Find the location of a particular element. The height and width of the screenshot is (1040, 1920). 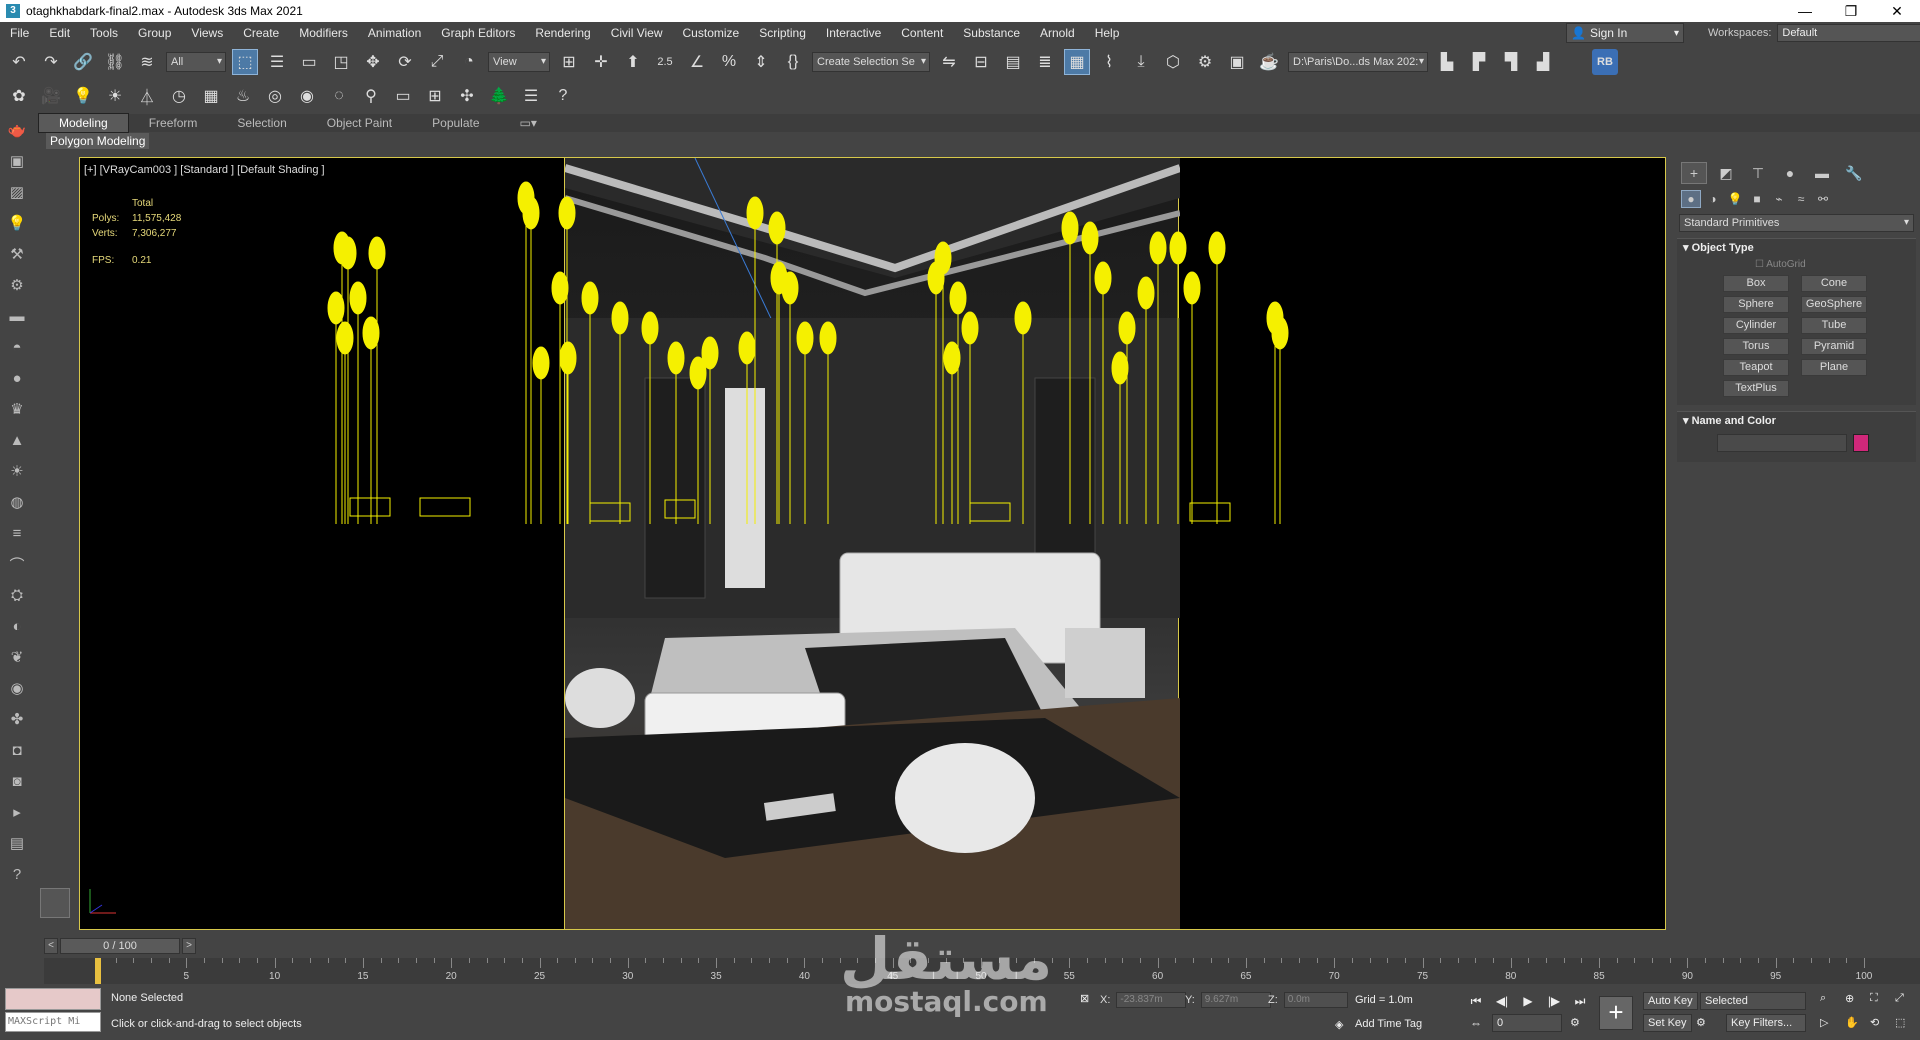

menu-graph-editors: Graph Editors is located at coordinates (478, 33).